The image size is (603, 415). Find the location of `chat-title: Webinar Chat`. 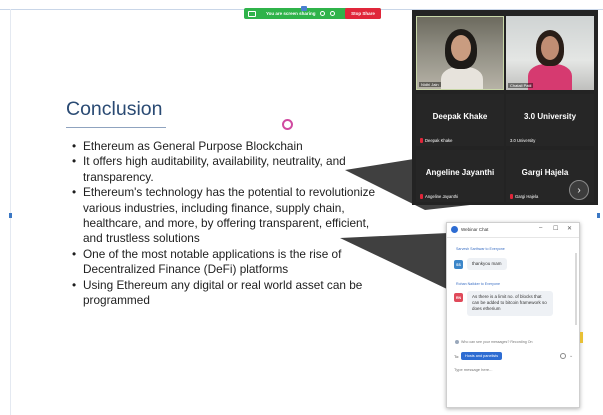

chat-title: Webinar Chat is located at coordinates (475, 229).